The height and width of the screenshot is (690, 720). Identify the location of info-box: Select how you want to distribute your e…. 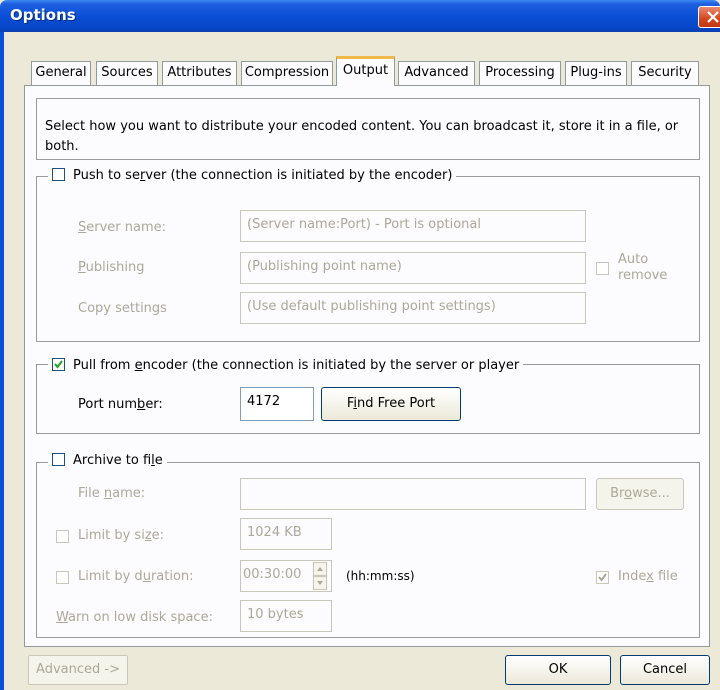
(368, 129).